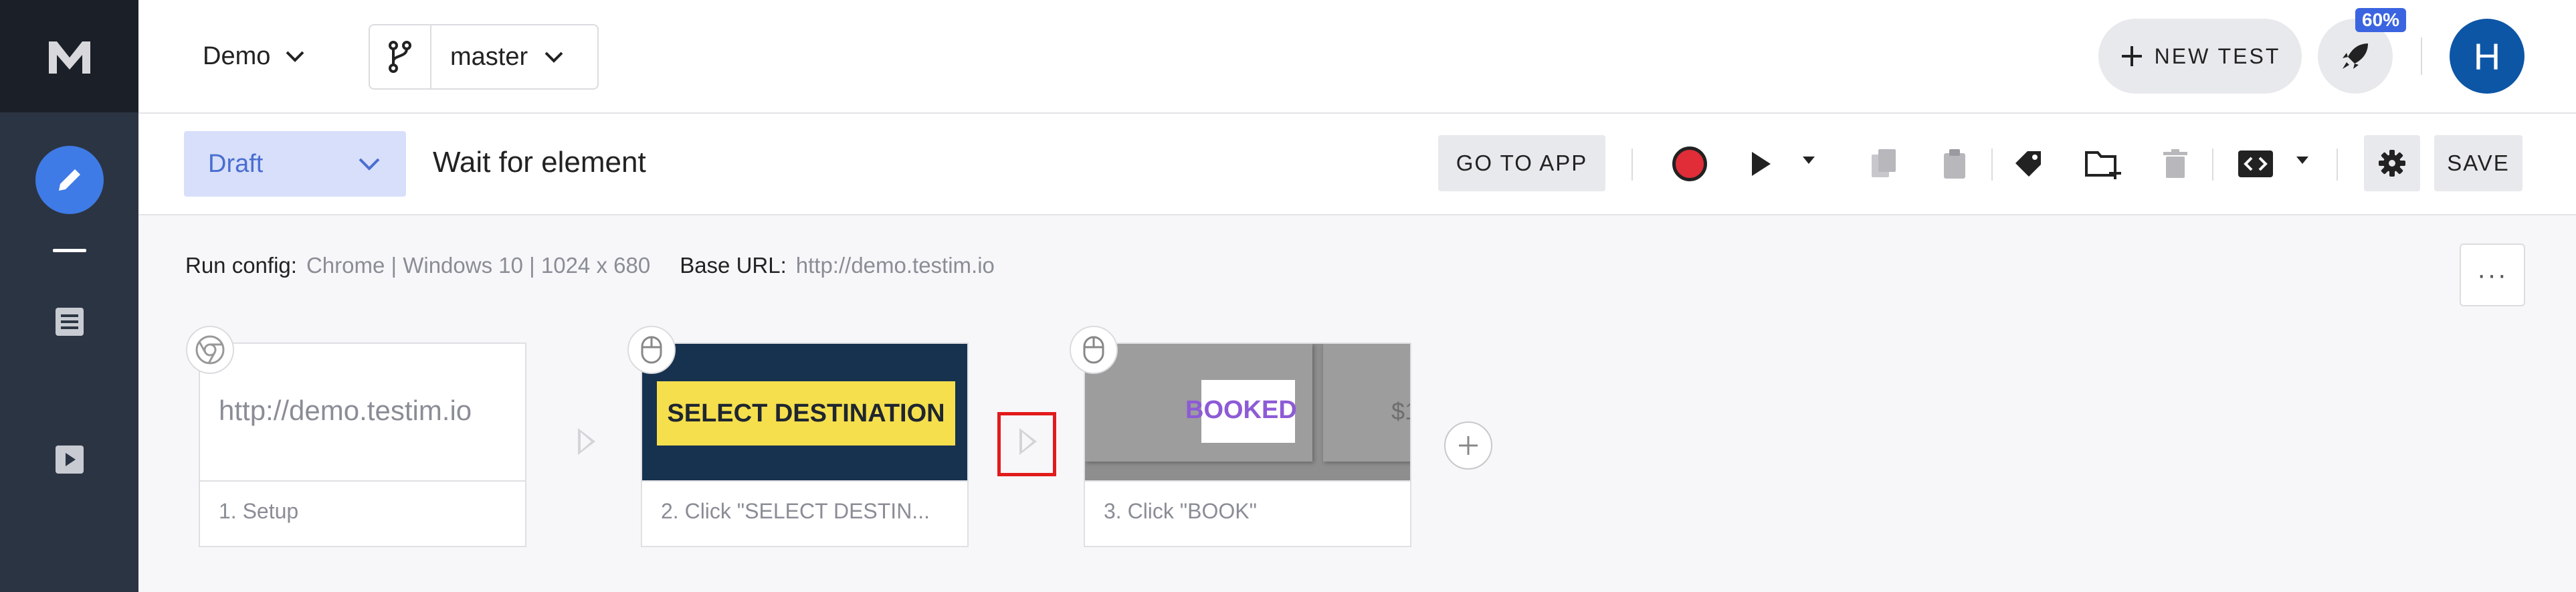 The width and height of the screenshot is (2576, 592). What do you see at coordinates (259, 511) in the screenshot?
I see `step-label: 1. Setup` at bounding box center [259, 511].